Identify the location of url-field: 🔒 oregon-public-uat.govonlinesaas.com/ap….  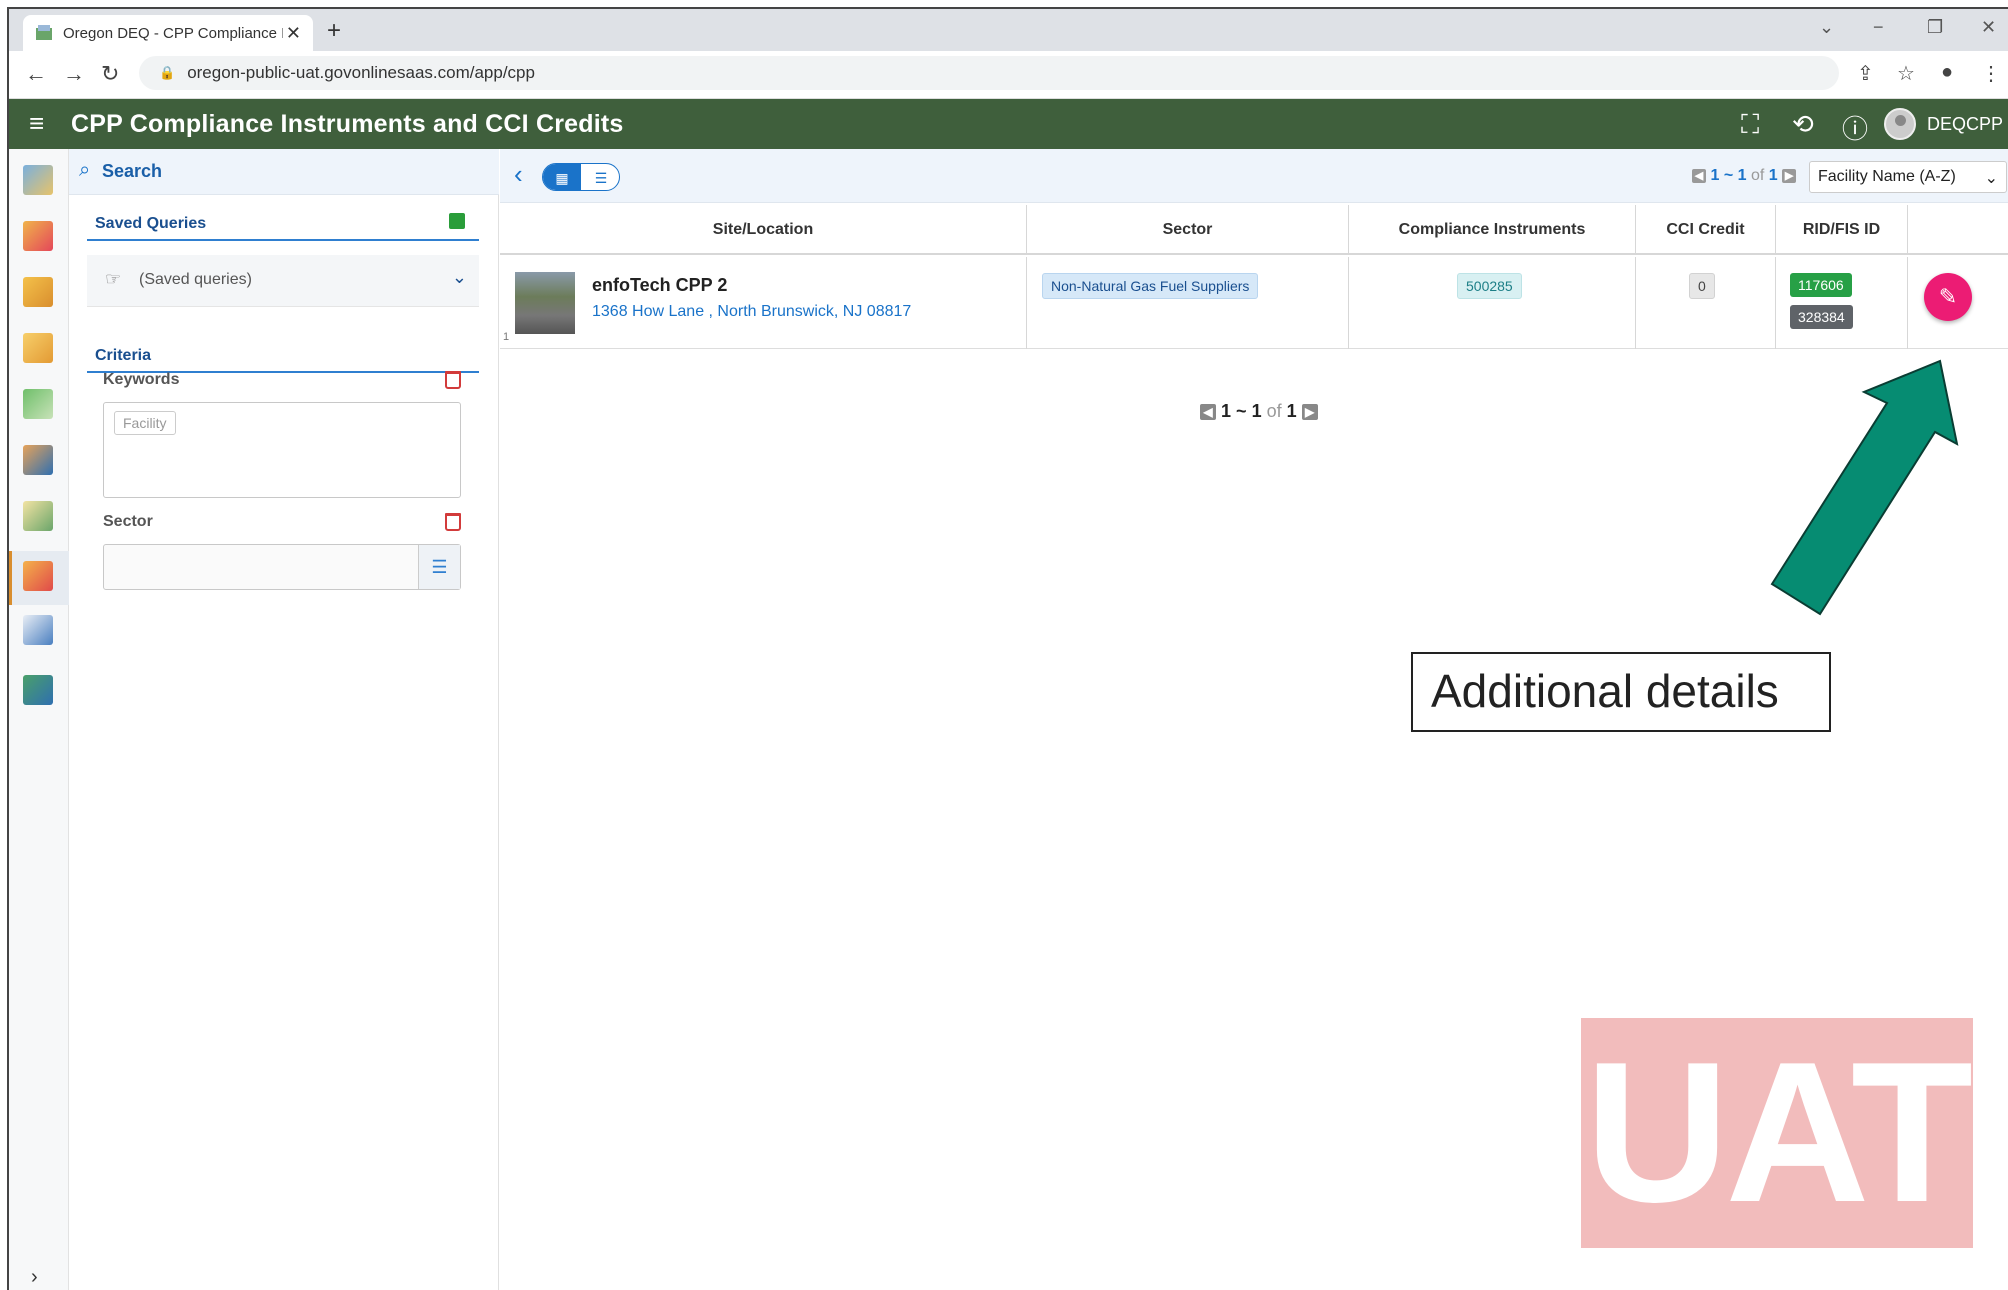
(989, 73).